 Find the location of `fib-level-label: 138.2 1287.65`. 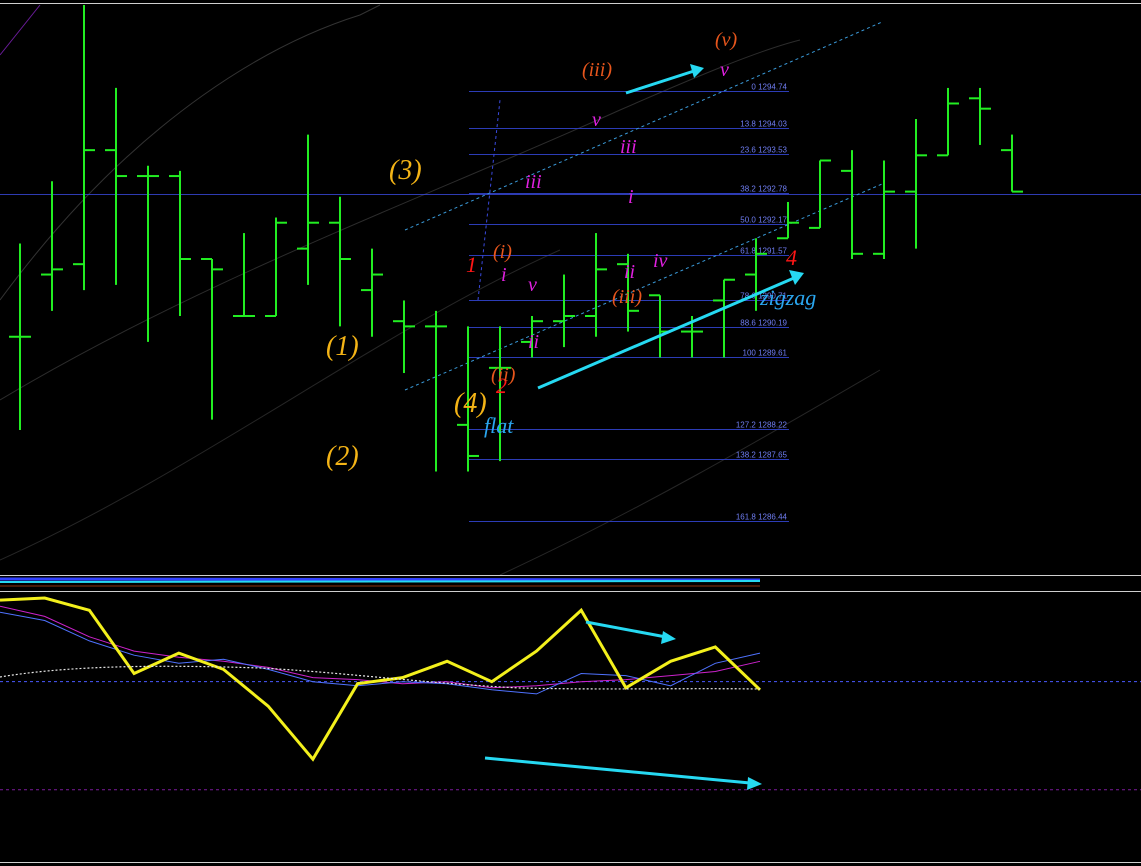

fib-level-label: 138.2 1287.65 is located at coordinates (762, 455).